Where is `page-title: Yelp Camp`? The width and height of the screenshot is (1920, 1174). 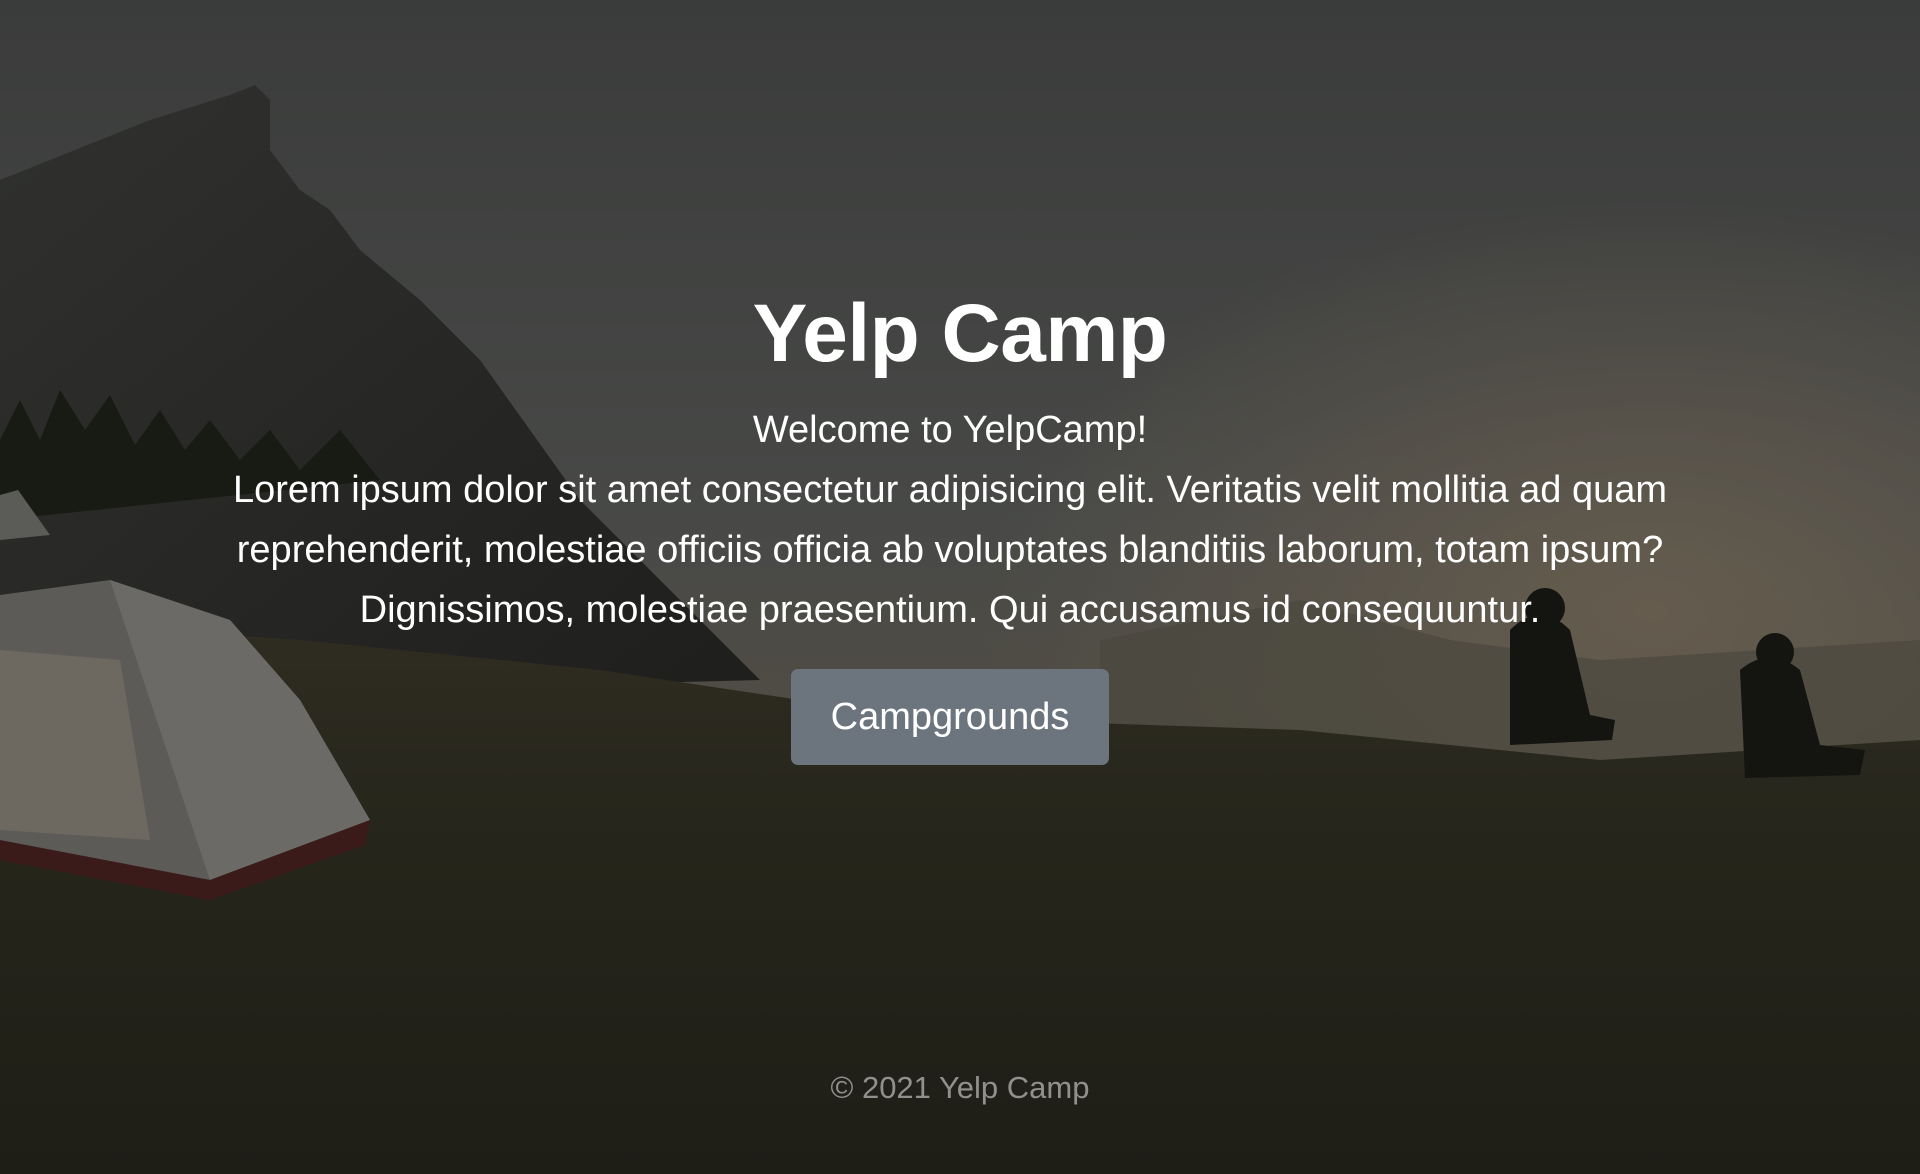
page-title: Yelp Camp is located at coordinates (960, 333).